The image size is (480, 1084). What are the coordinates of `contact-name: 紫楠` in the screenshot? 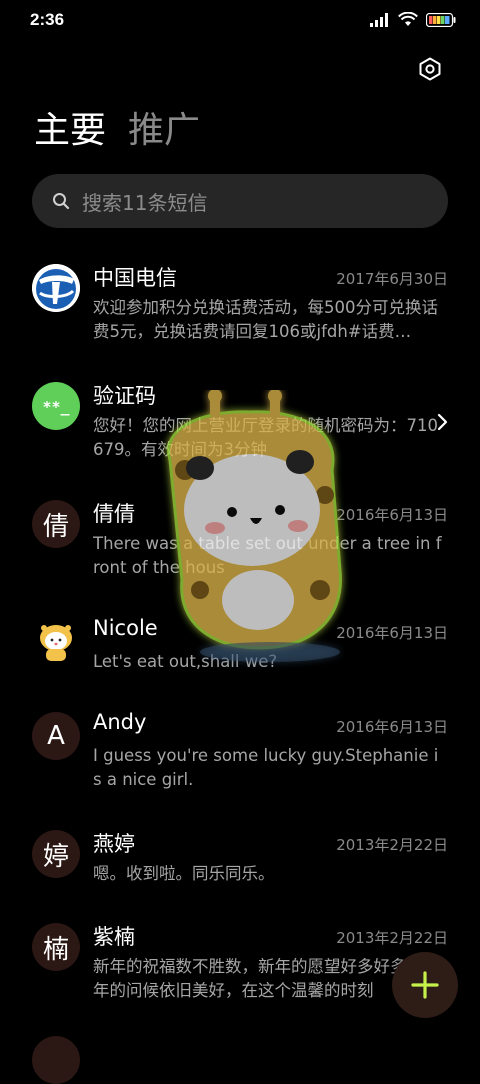 It's located at (114, 937).